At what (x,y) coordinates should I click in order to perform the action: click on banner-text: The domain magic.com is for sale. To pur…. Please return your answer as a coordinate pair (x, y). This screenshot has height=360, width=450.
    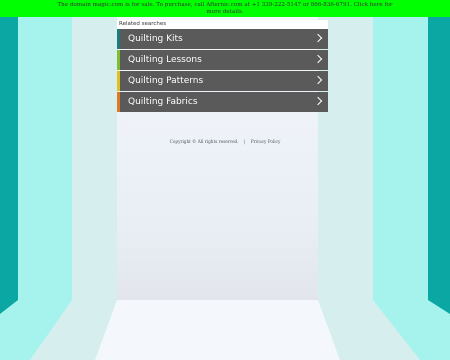
    Looking at the image, I should click on (225, 8).